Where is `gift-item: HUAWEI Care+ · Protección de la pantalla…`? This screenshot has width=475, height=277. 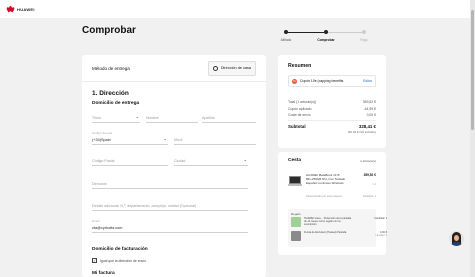 gift-item: HUAWEI Care+ · Protección de la pantalla… is located at coordinates (339, 222).